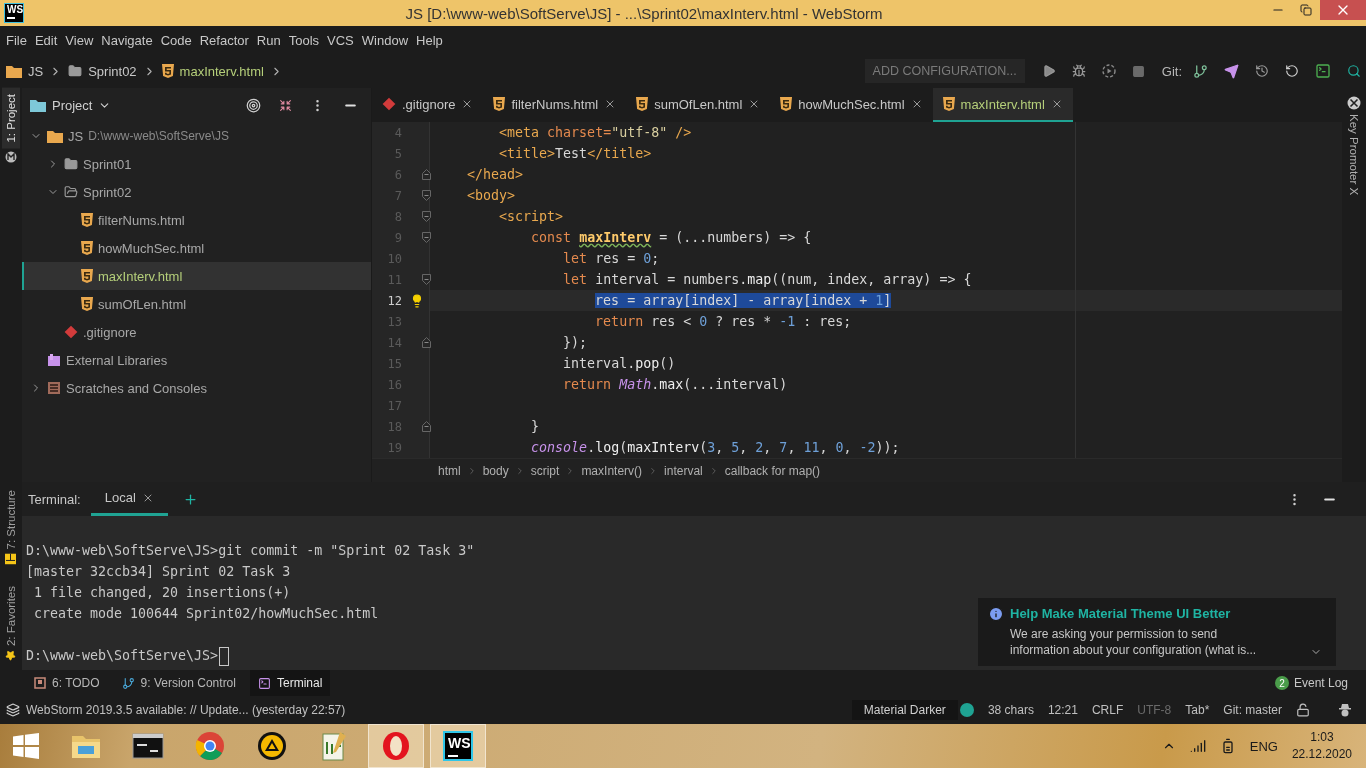 This screenshot has width=1366, height=768. I want to click on status-message: WebStorm 2019.3.5 available: // Update... (yesterday 22:57), so click(186, 710).